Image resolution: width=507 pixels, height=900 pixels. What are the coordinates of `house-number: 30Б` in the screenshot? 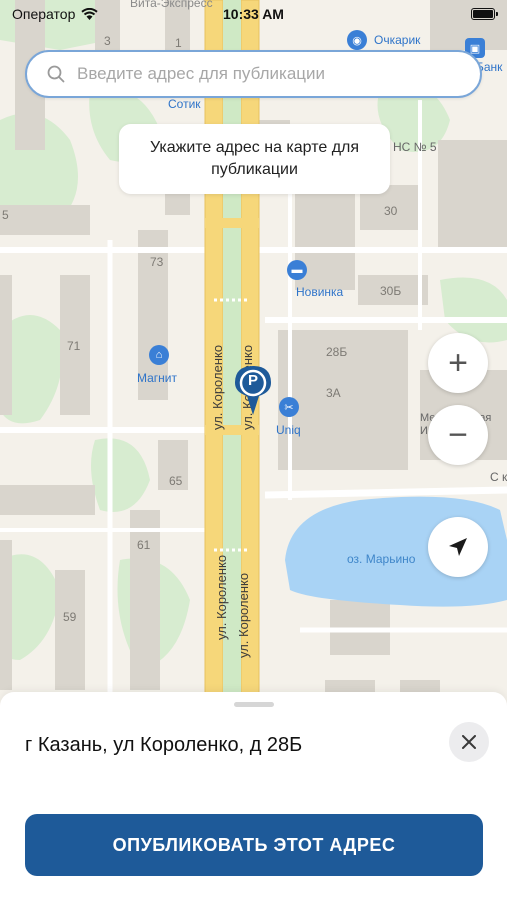 It's located at (391, 291).